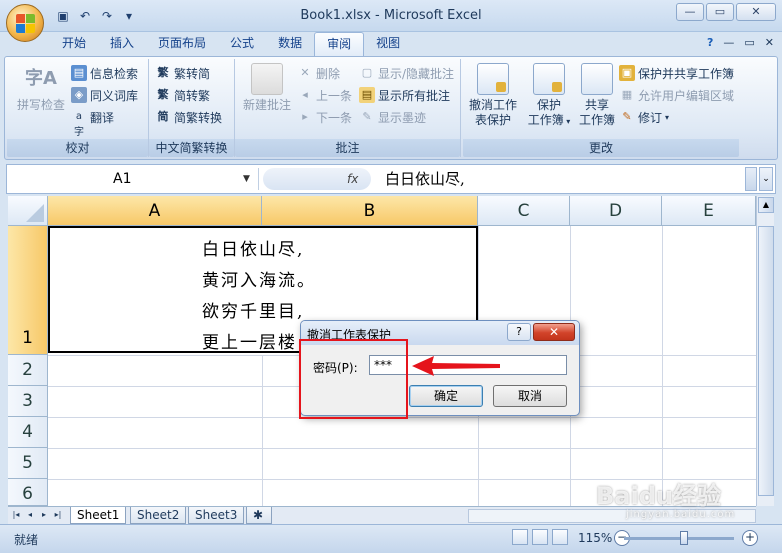 The width and height of the screenshot is (782, 553). Describe the element at coordinates (259, 515) in the screenshot. I see `insert-sheet-icon: ✱` at that location.